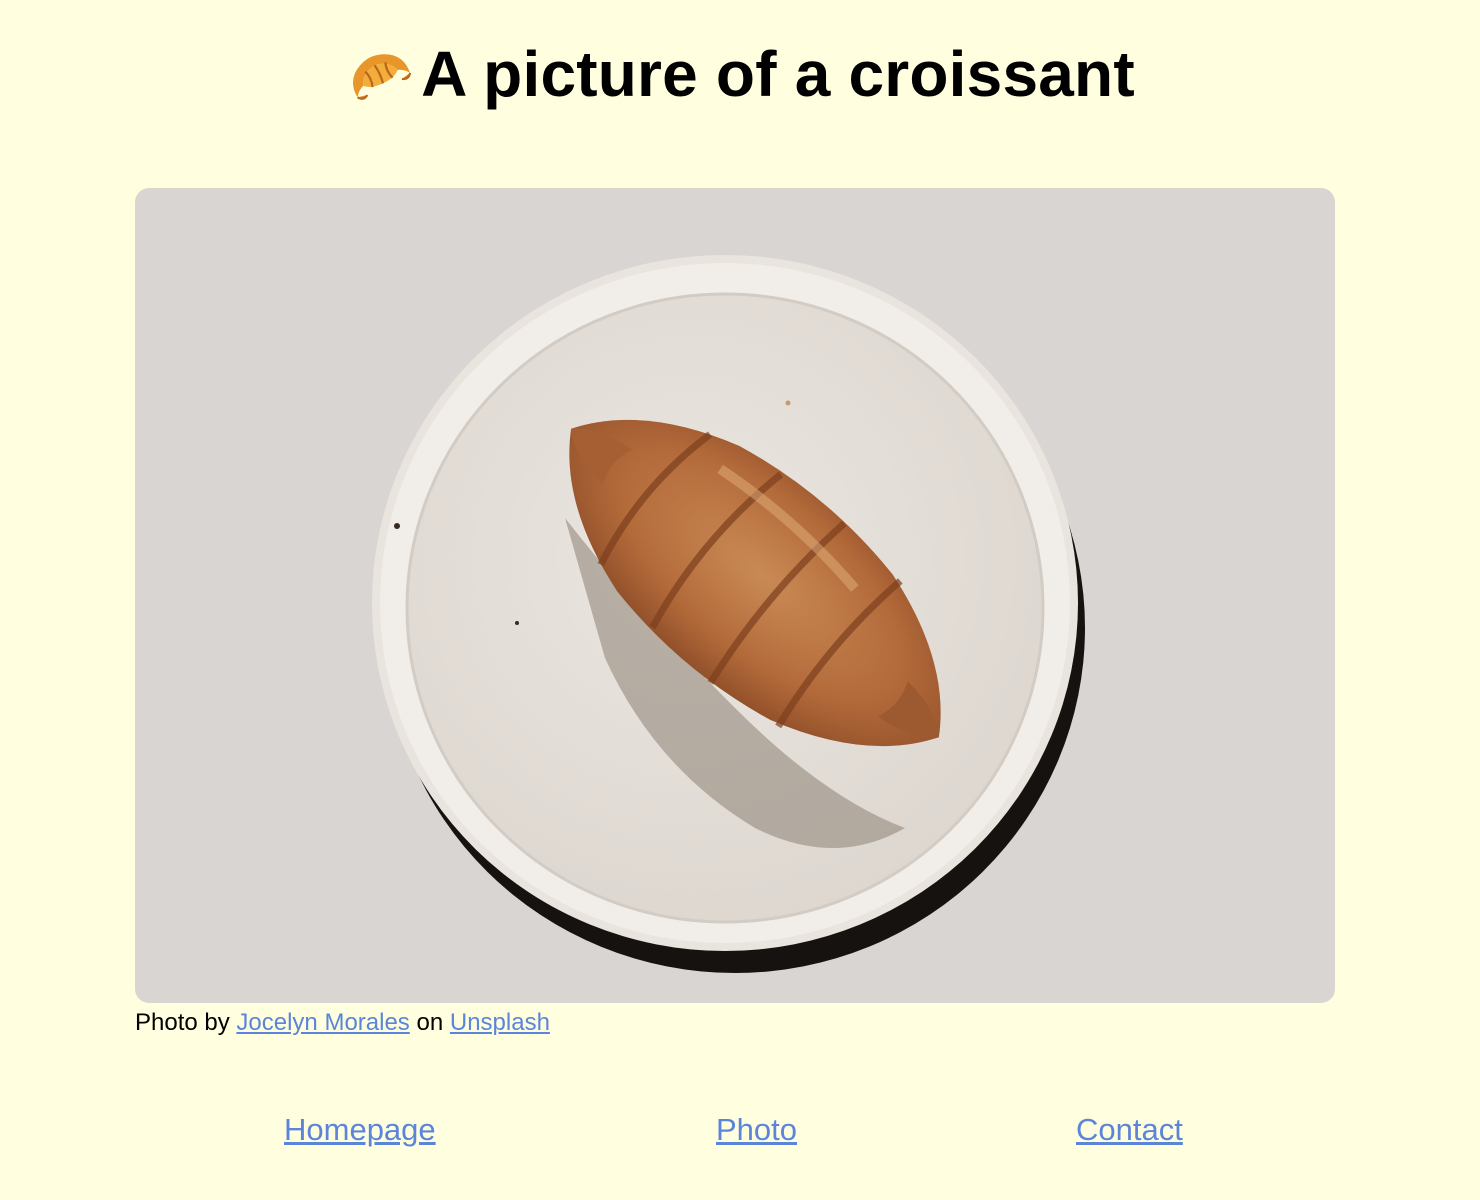 The width and height of the screenshot is (1480, 1200). I want to click on page-title-text: A picture of a croissant, so click(778, 74).